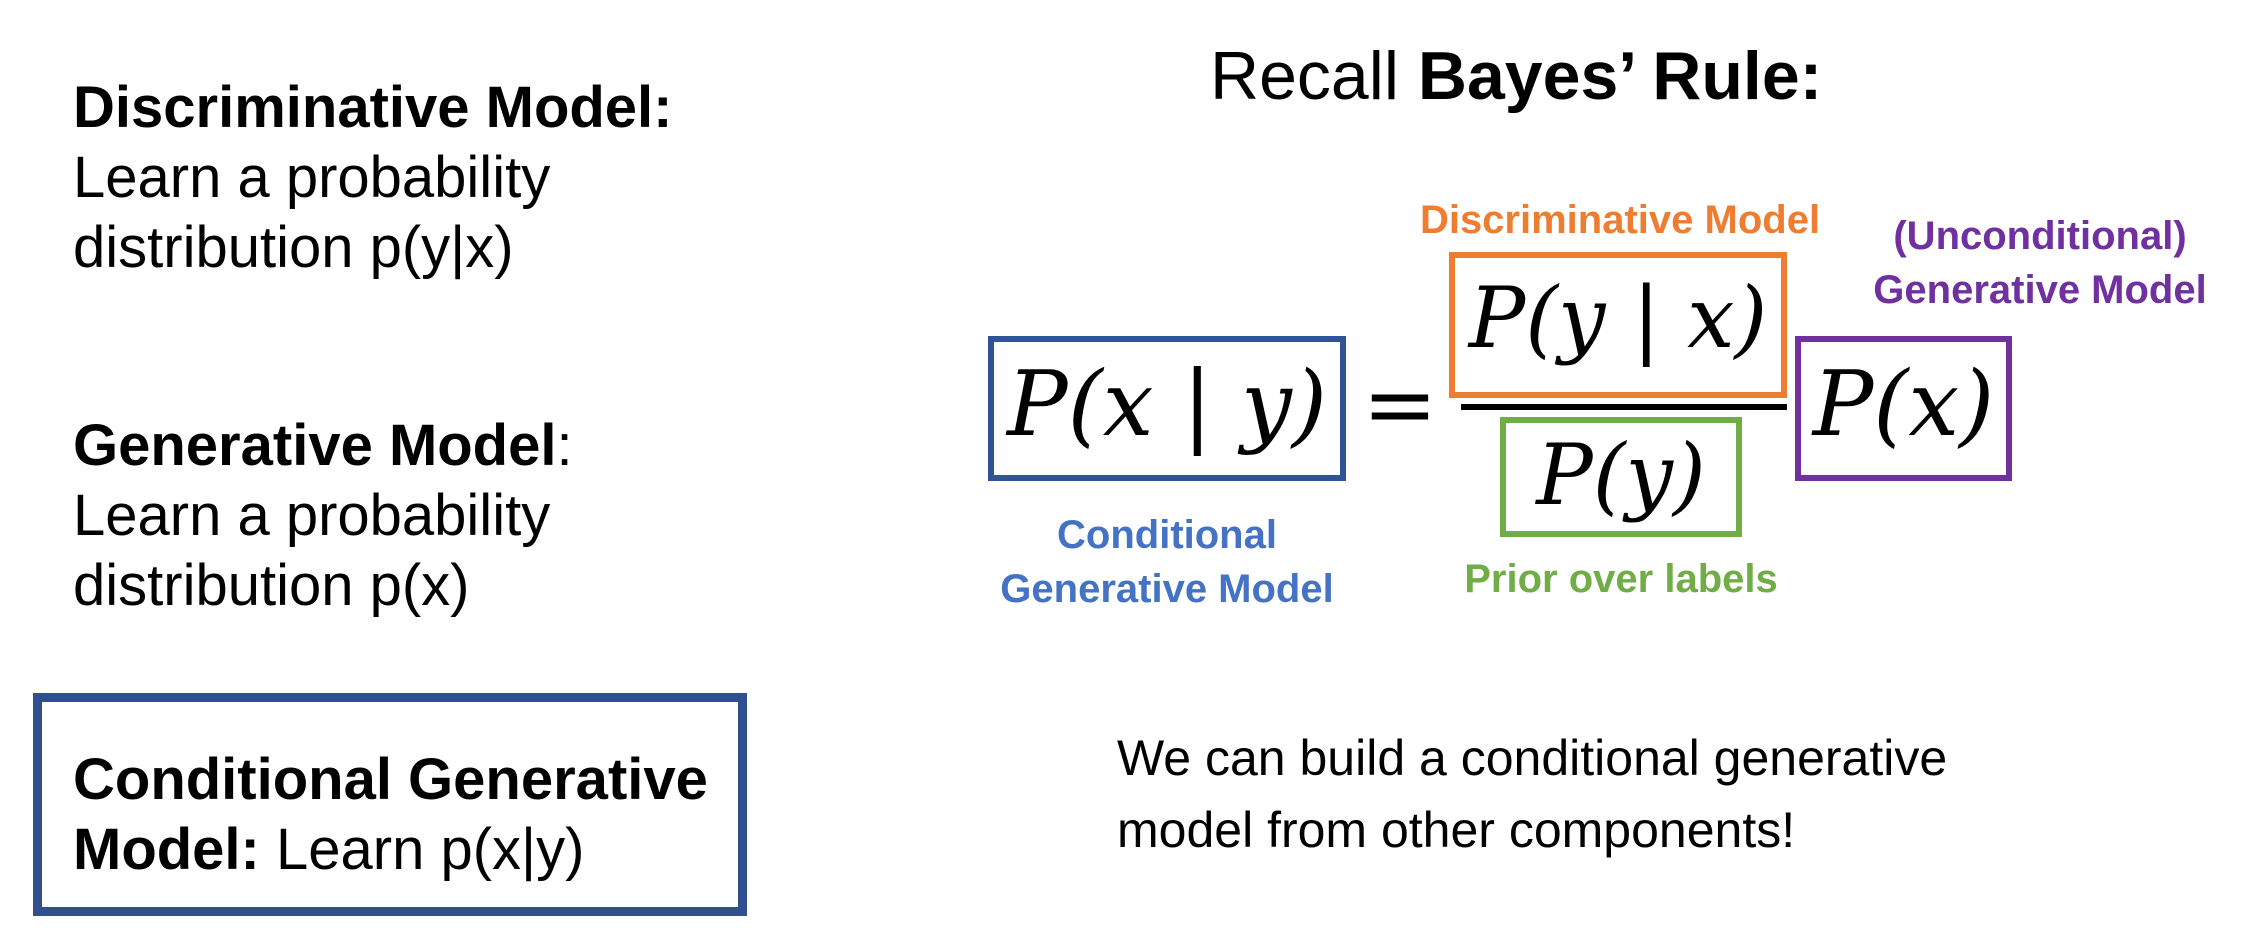  Describe the element at coordinates (1621, 579) in the screenshot. I see `prior-label: Prior over labels` at that location.